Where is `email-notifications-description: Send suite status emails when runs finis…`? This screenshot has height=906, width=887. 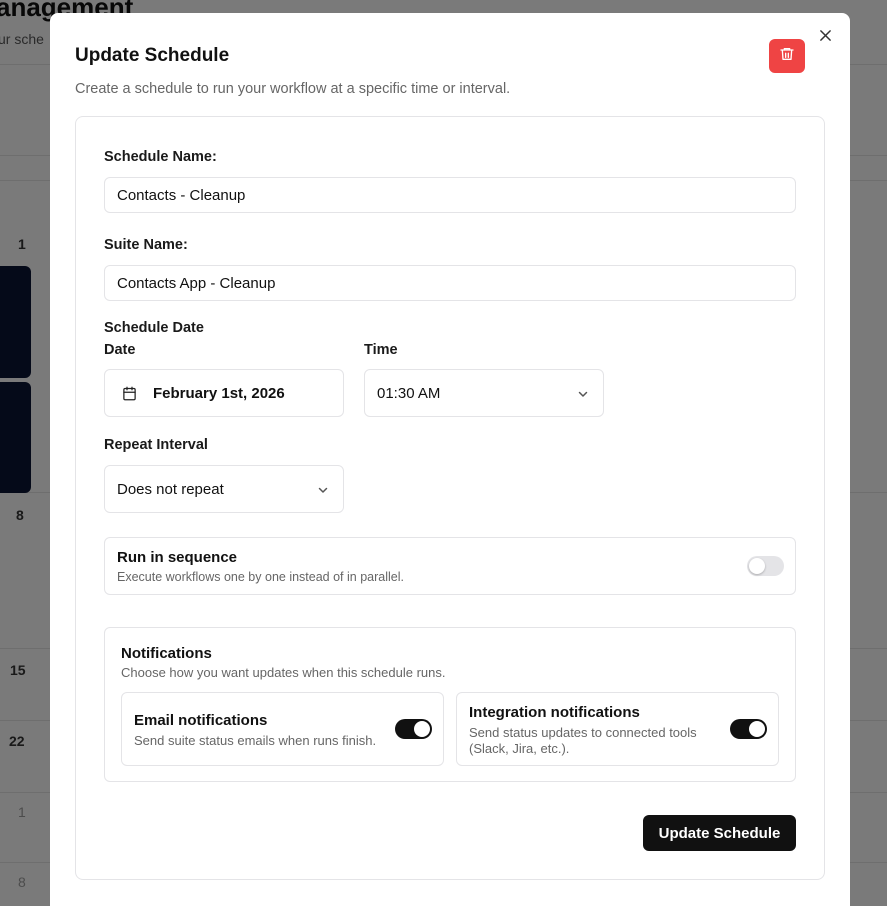
email-notifications-description: Send suite status emails when runs finis… is located at coordinates (255, 740).